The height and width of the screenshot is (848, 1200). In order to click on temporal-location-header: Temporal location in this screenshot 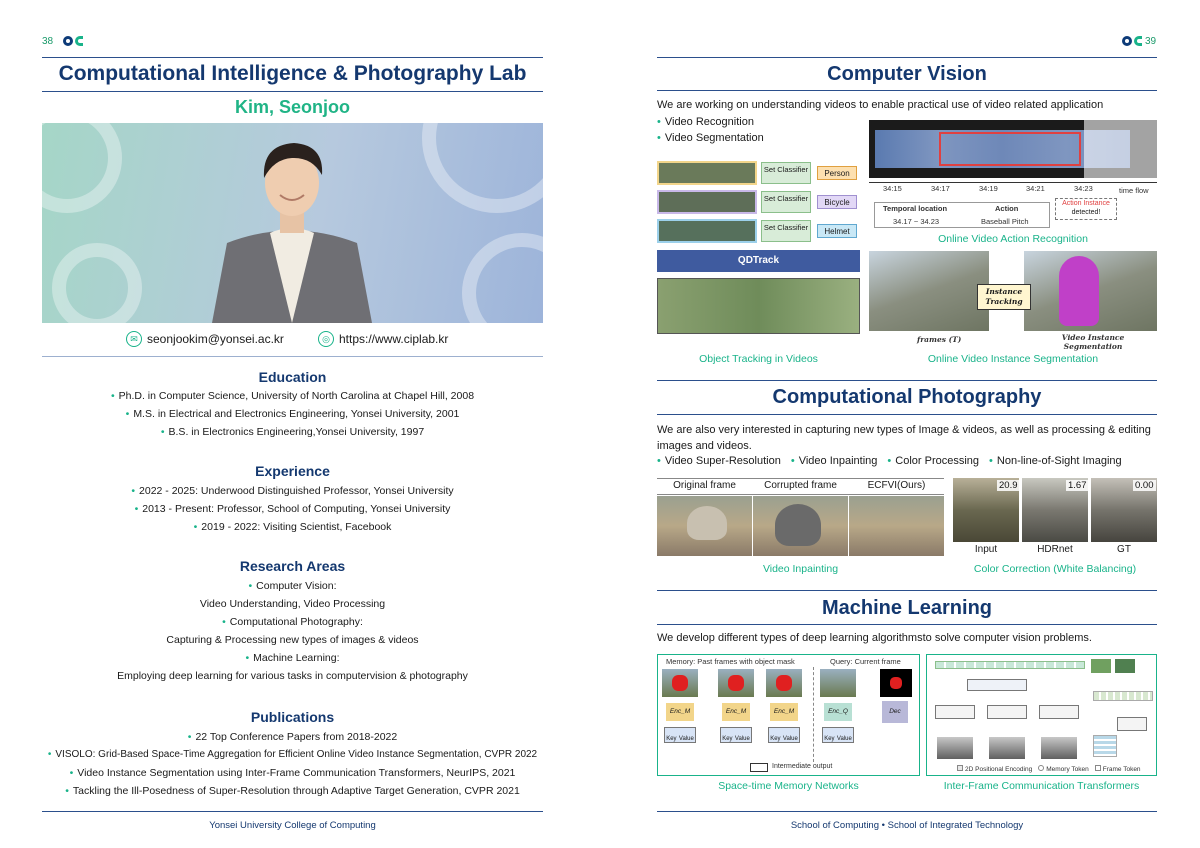, I will do `click(915, 208)`.